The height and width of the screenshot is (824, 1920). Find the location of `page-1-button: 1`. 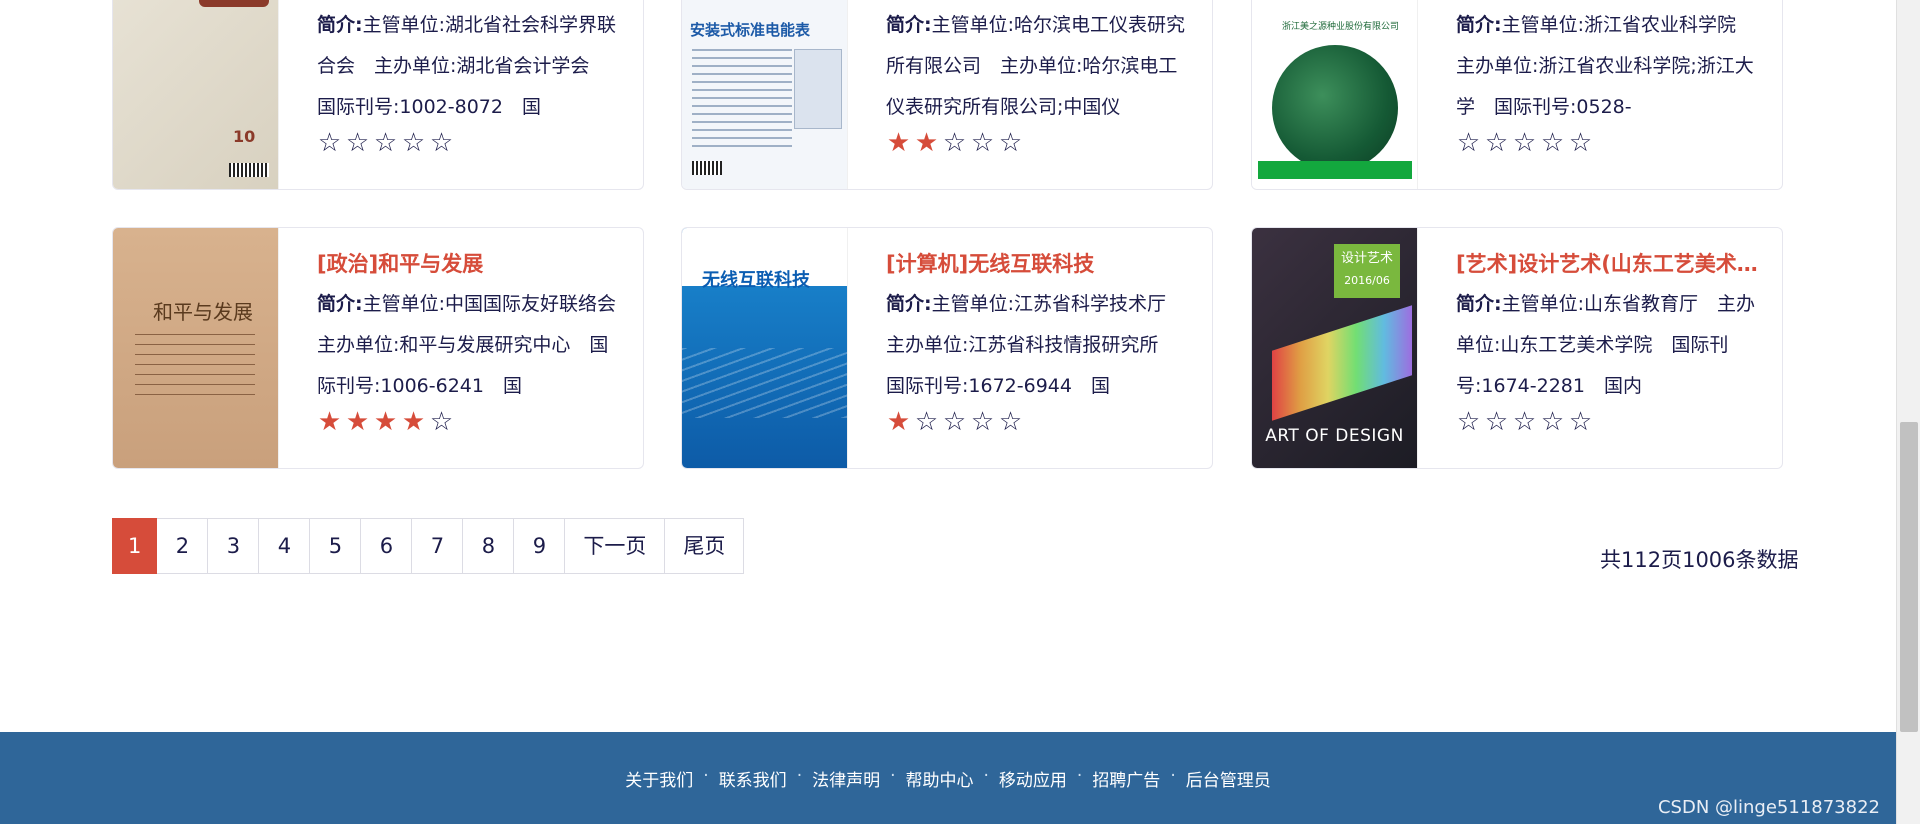

page-1-button: 1 is located at coordinates (135, 546).